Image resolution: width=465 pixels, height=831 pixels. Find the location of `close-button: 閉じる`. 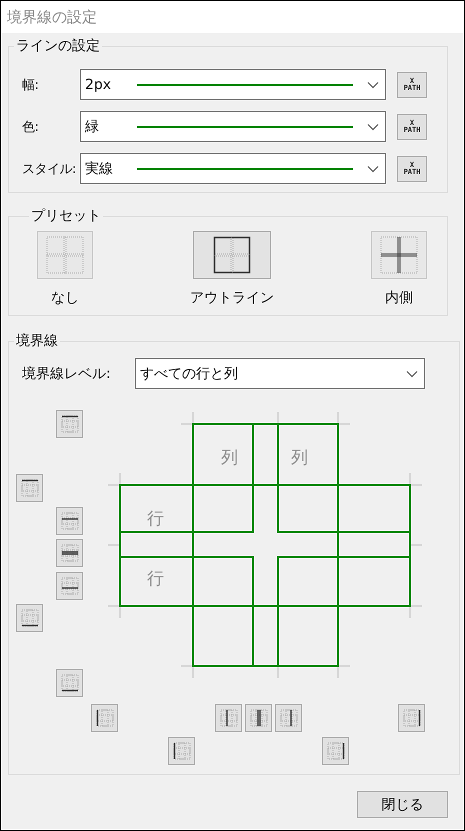

close-button: 閉じる is located at coordinates (402, 804).